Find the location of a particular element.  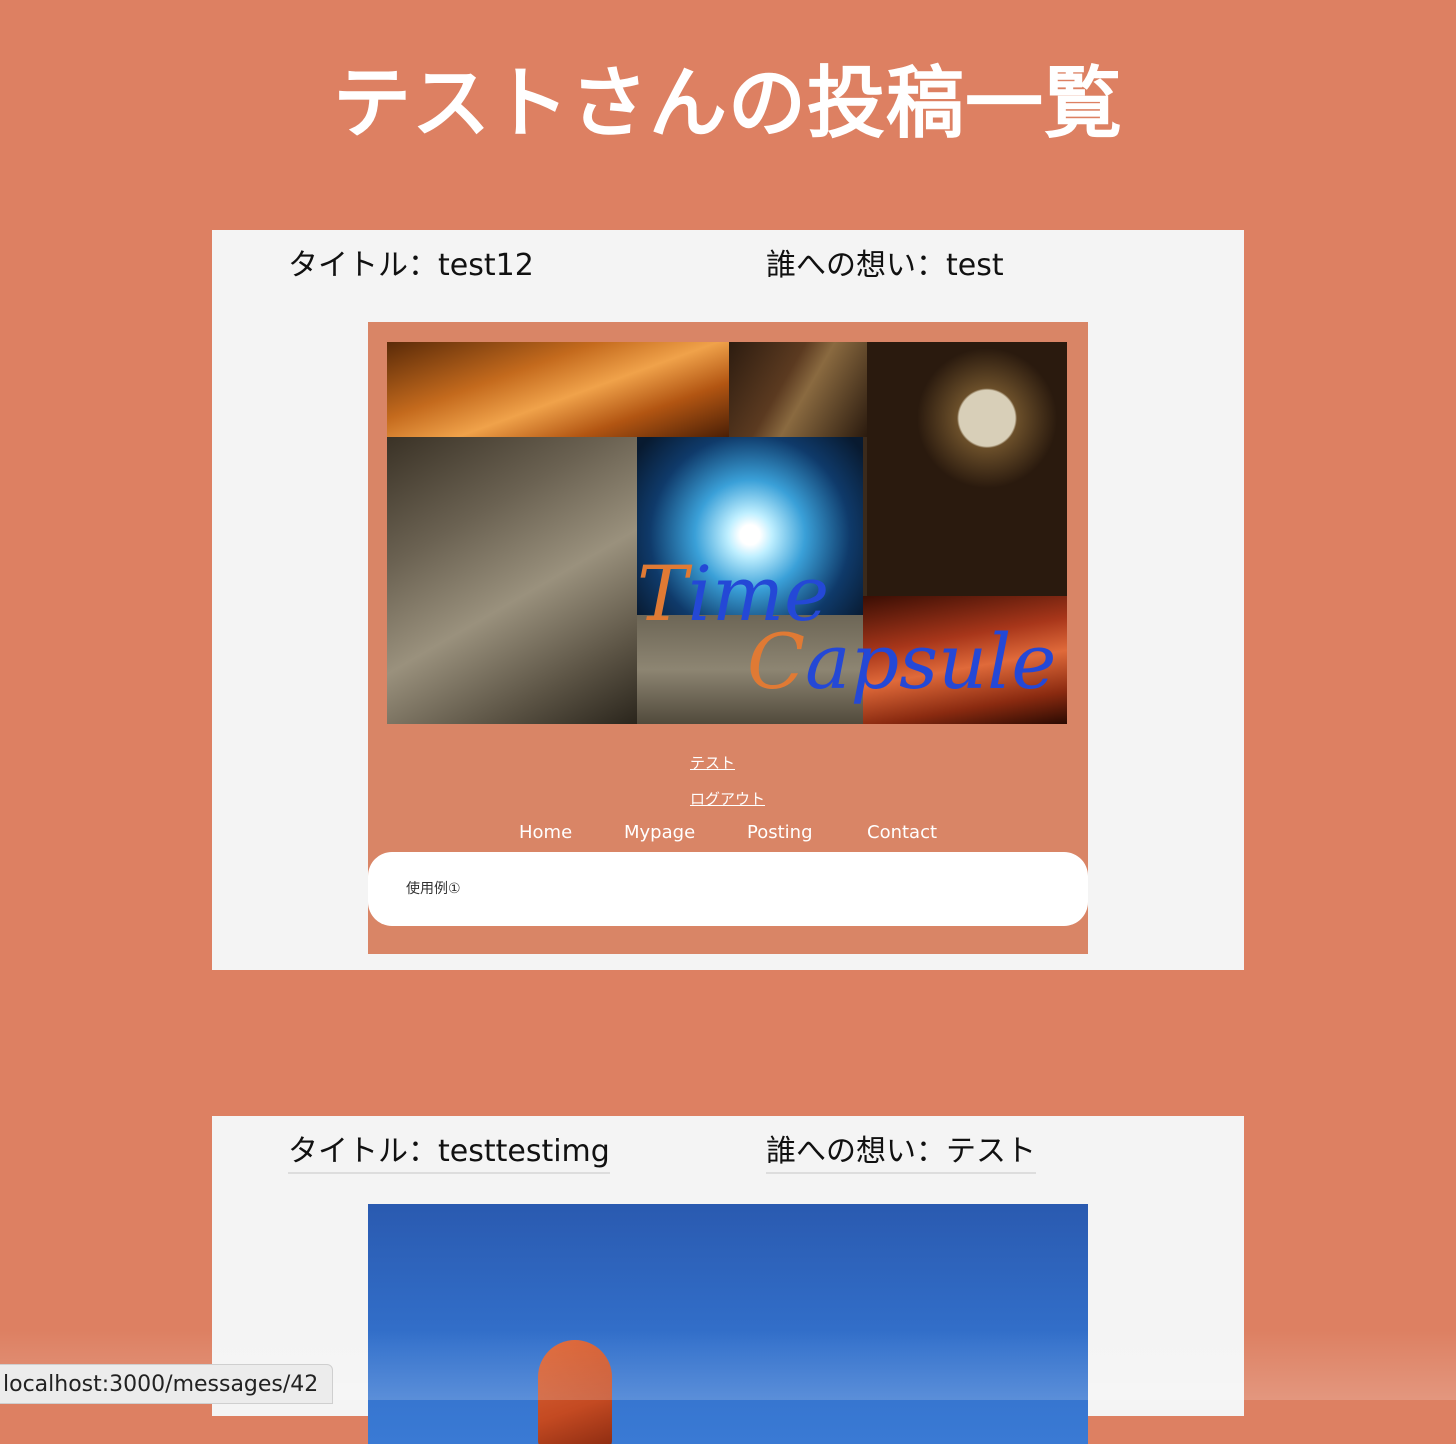

menu-home: Home is located at coordinates (546, 832).